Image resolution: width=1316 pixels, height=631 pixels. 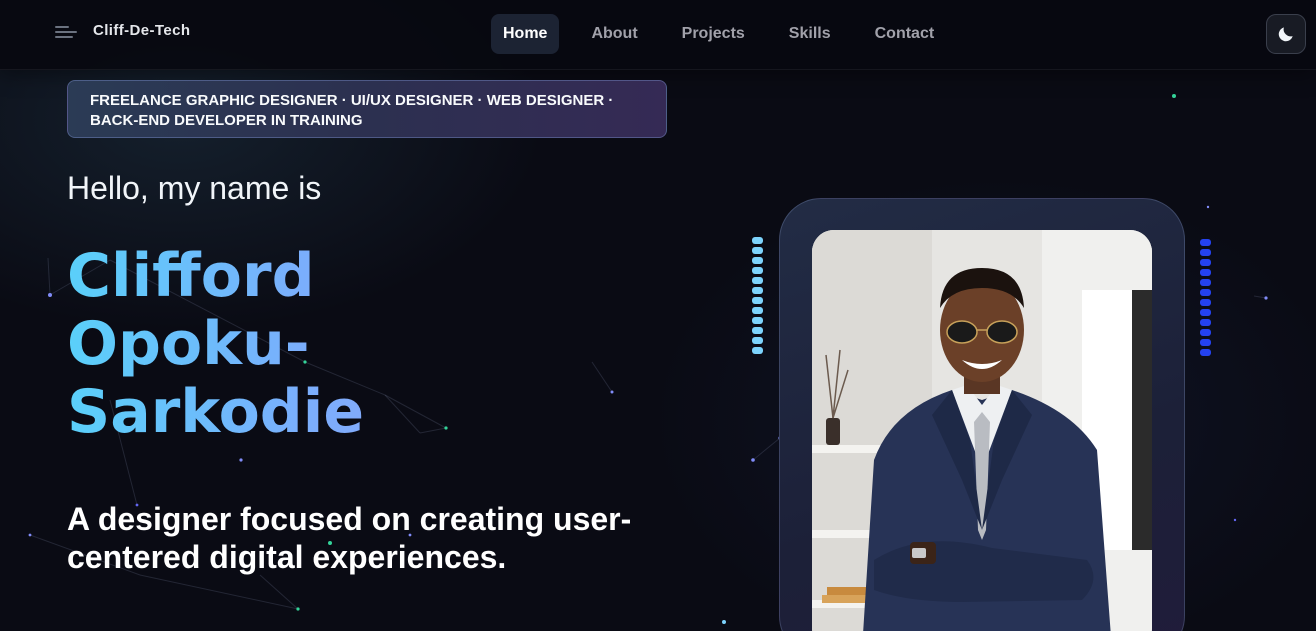 I want to click on nav-link-about: About, so click(x=614, y=34).